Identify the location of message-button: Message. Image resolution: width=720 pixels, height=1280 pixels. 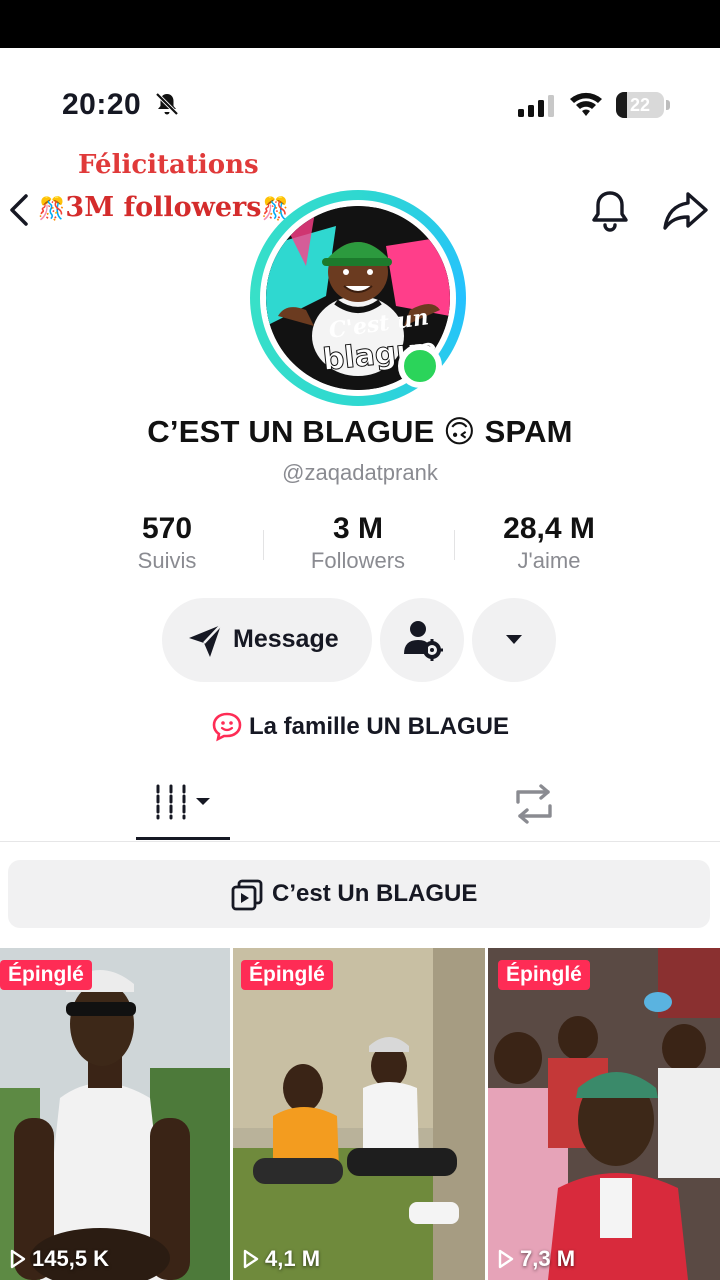
(267, 640).